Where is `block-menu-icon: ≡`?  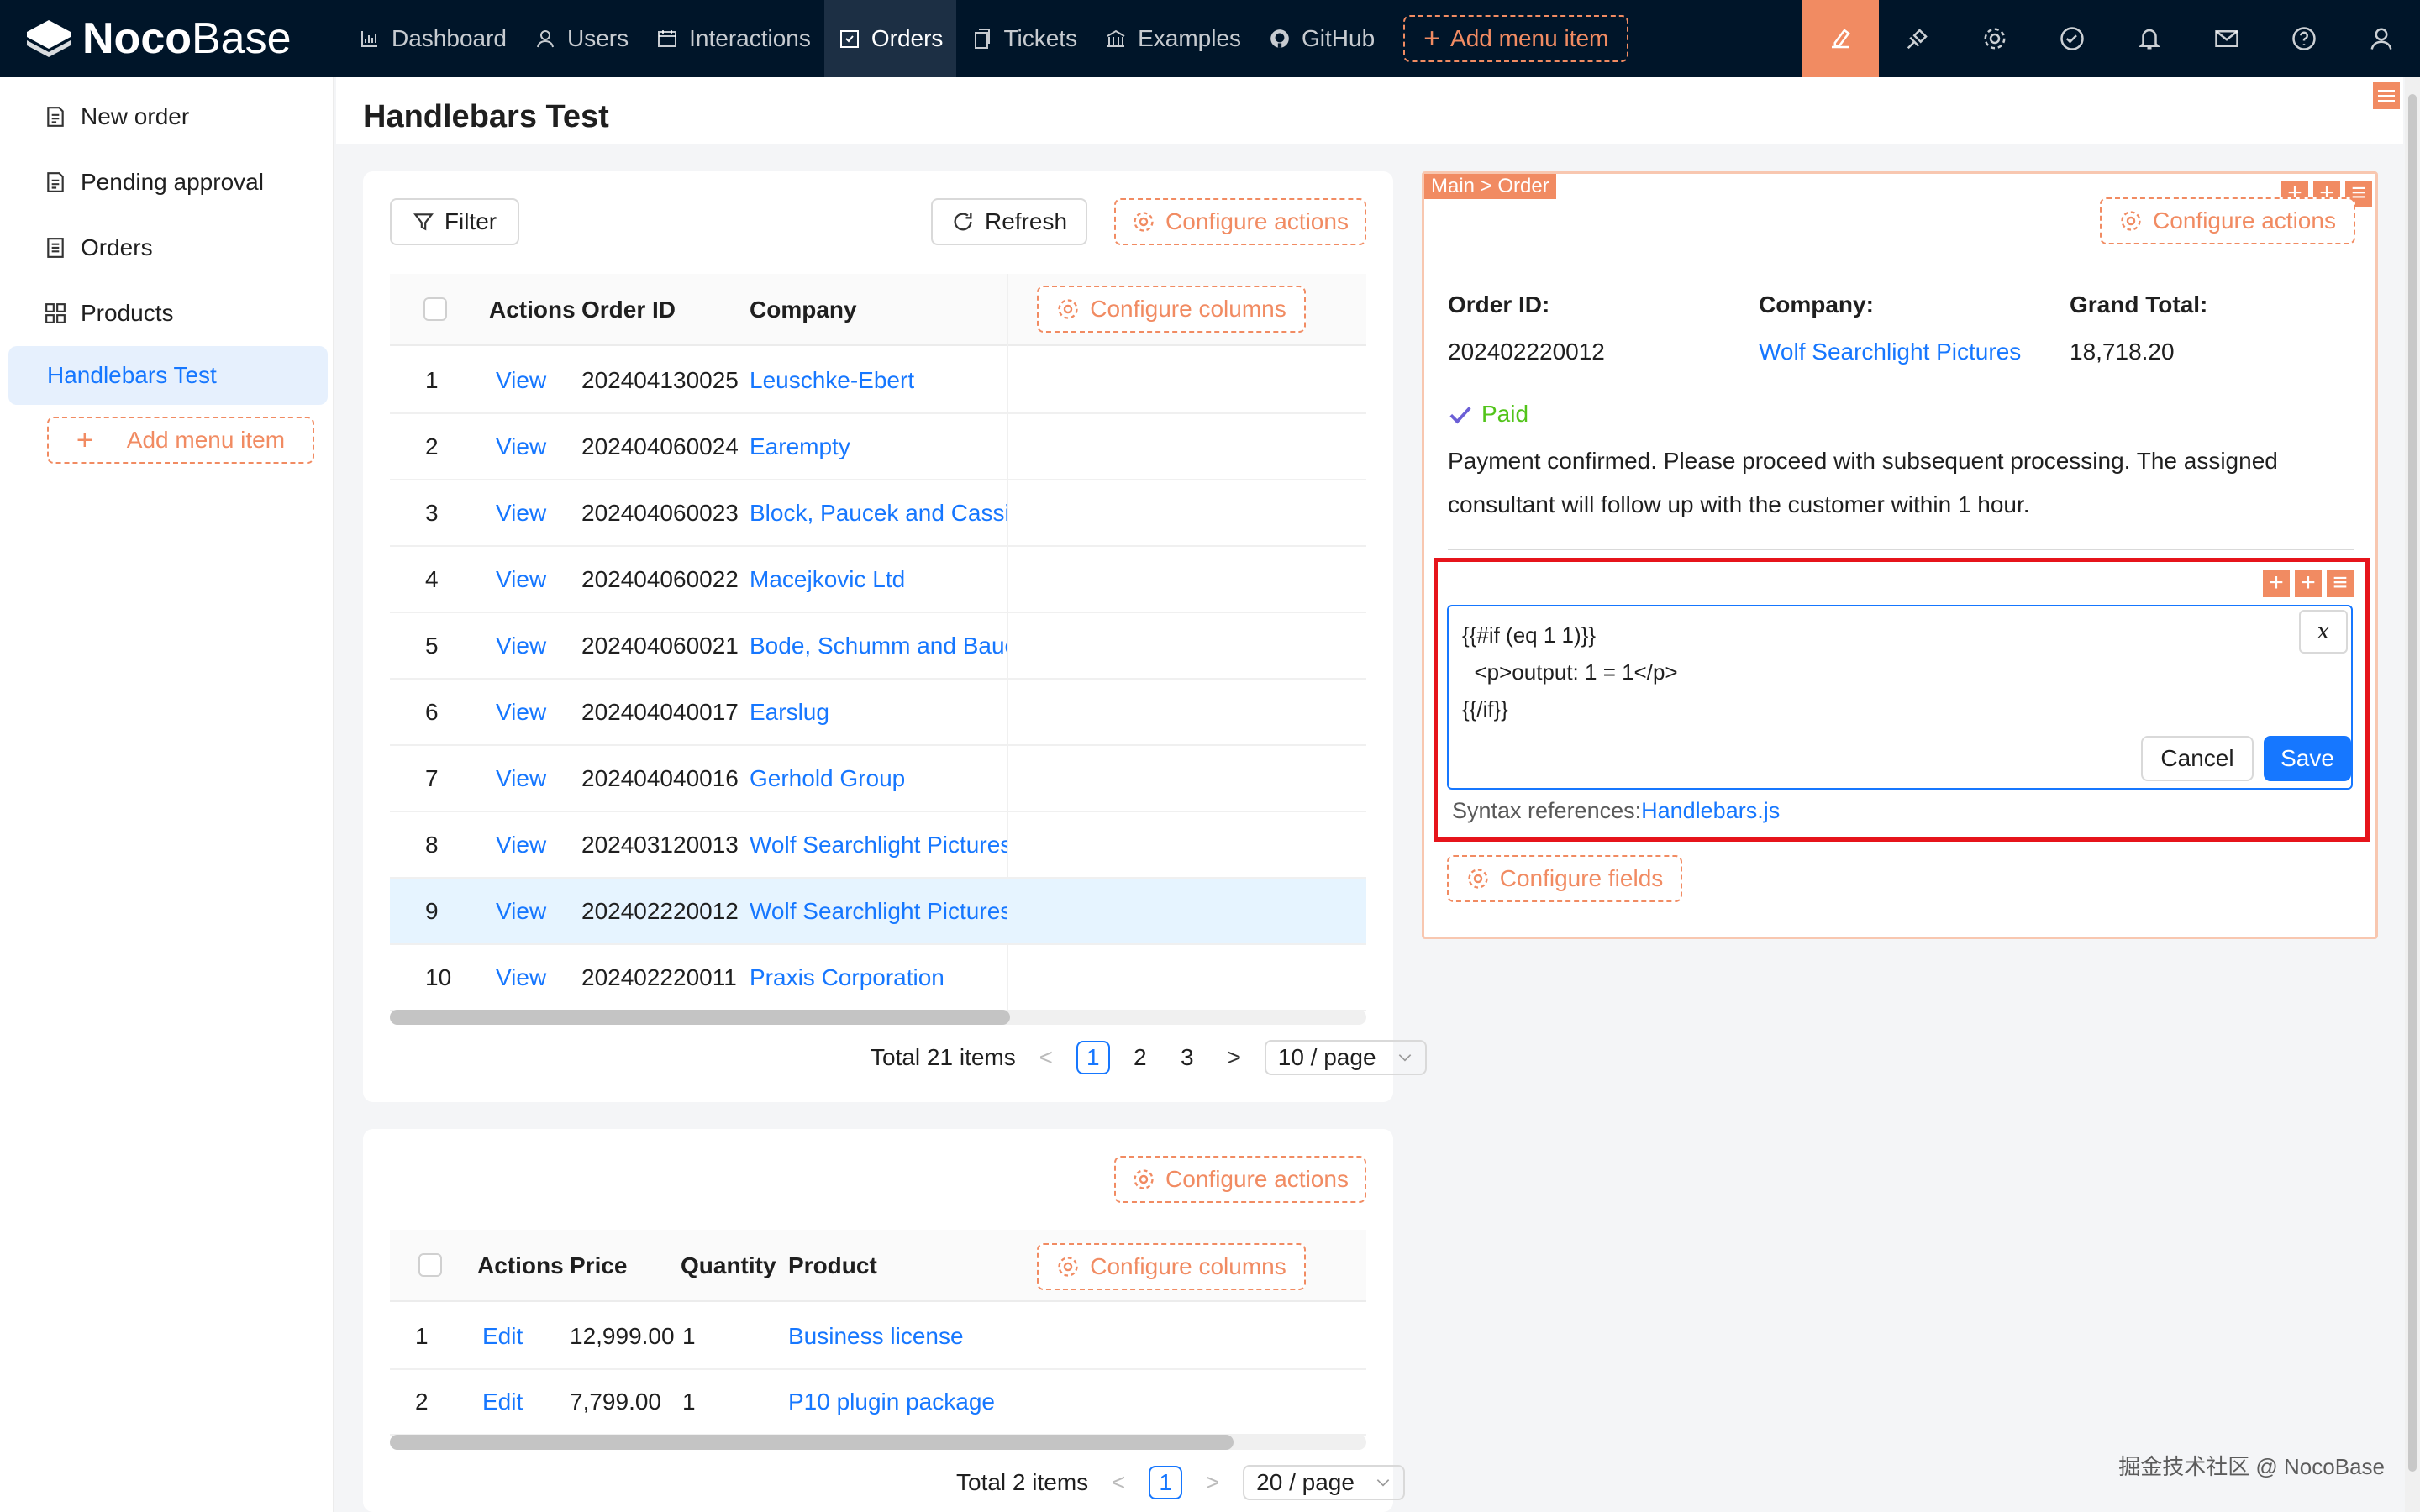
block-menu-icon: ≡ is located at coordinates (2340, 583).